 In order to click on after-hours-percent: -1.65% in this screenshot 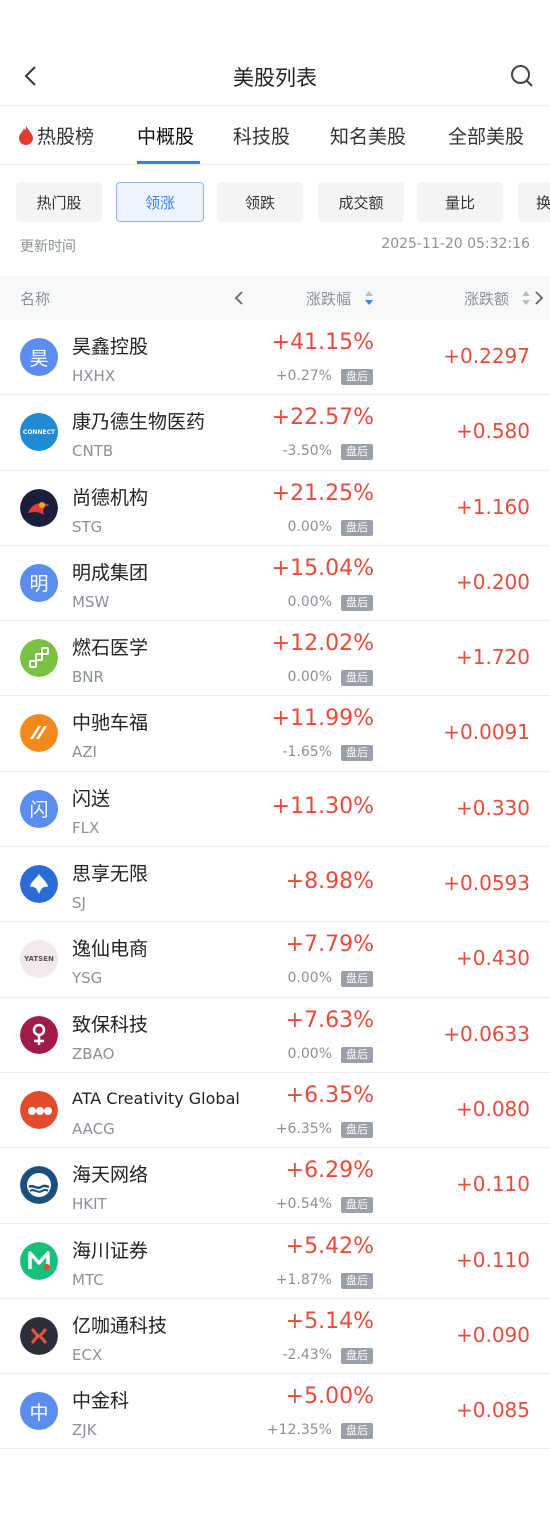, I will do `click(307, 752)`.